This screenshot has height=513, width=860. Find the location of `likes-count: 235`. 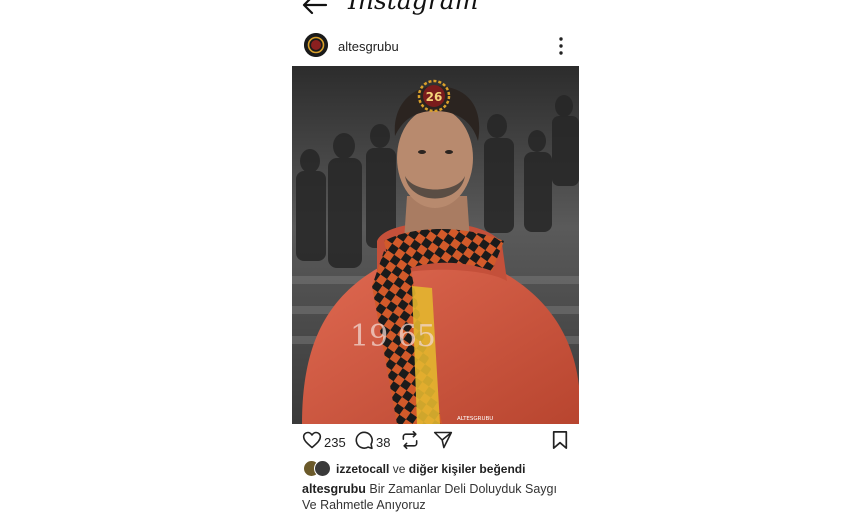

likes-count: 235 is located at coordinates (335, 442).